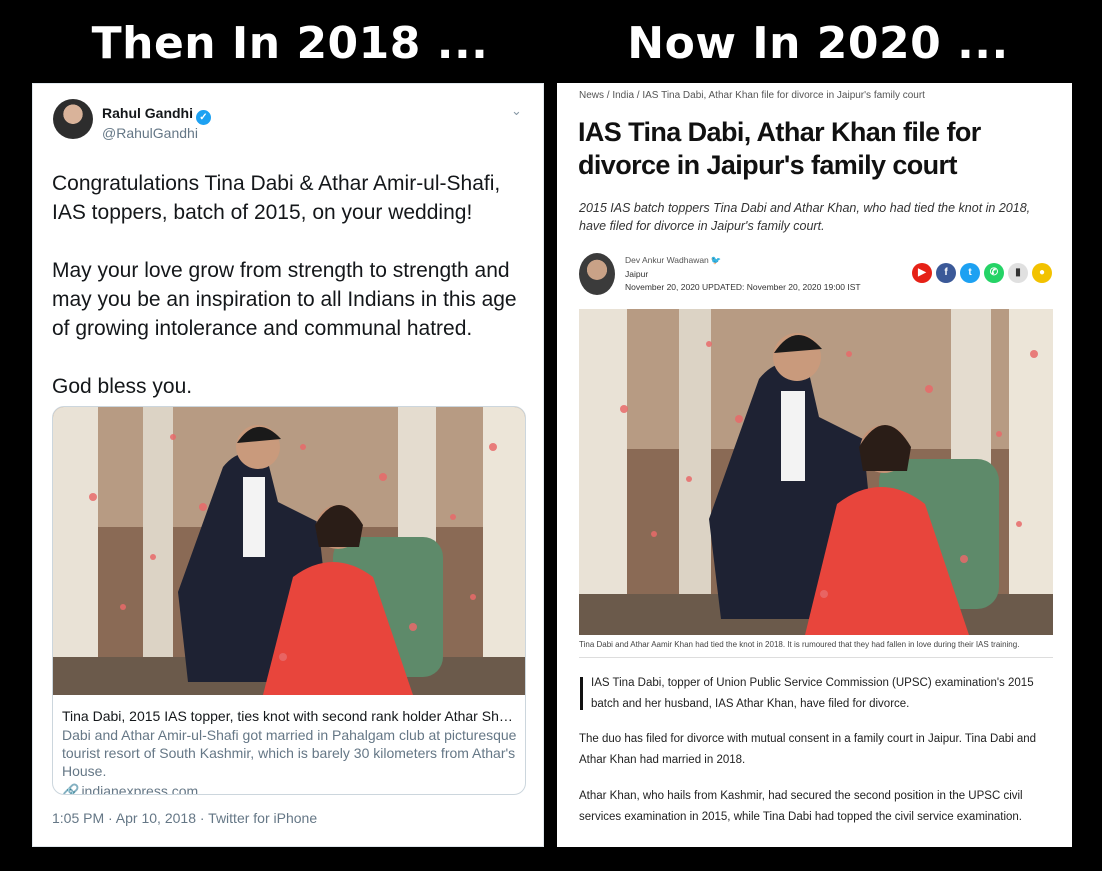  I want to click on twitter-icon: t, so click(970, 273).